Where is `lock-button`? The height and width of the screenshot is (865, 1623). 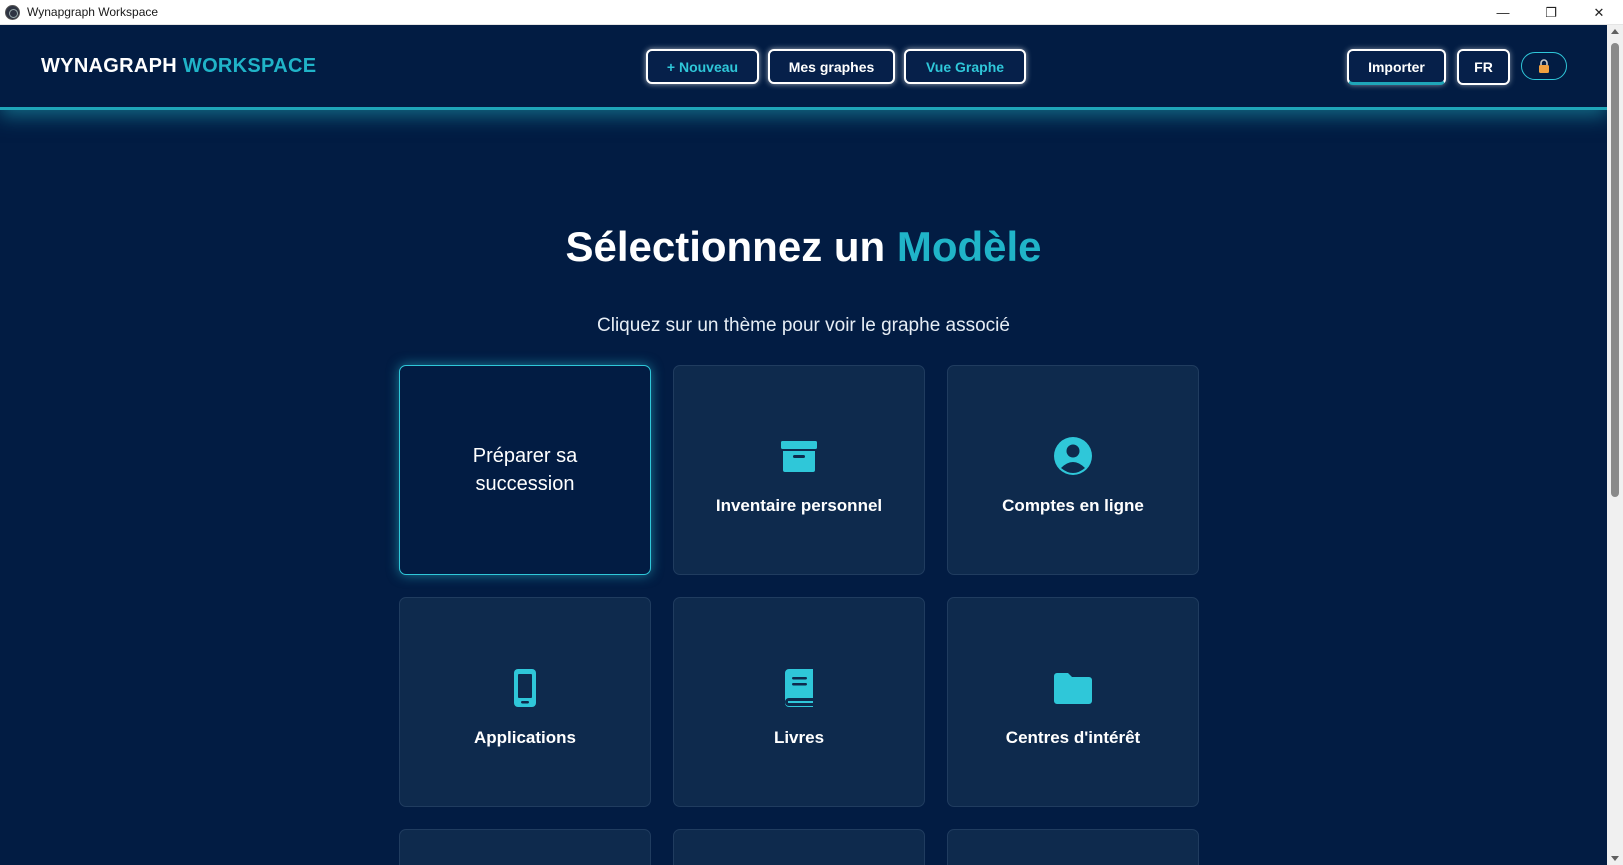
lock-button is located at coordinates (1544, 66).